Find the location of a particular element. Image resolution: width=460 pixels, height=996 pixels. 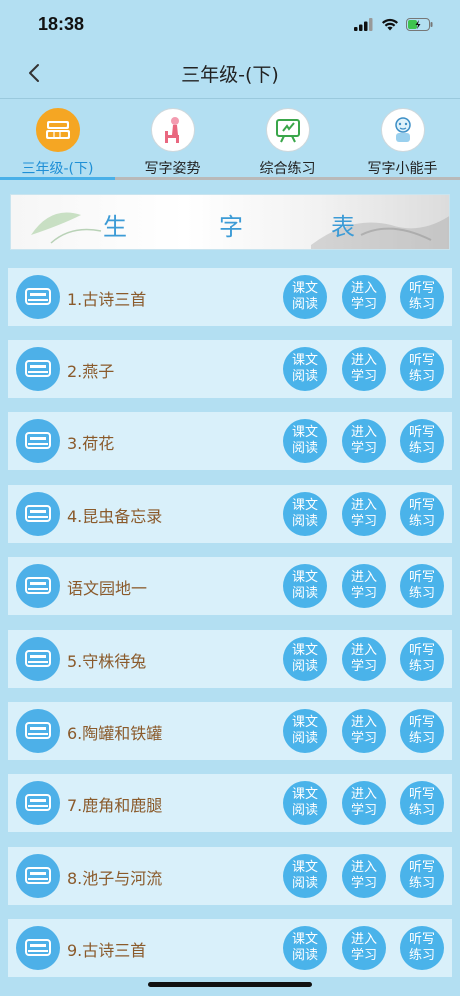

lesson-row: 8.池子与河流 课文 阅读 进入 学习 听写 练习 is located at coordinates (230, 876).